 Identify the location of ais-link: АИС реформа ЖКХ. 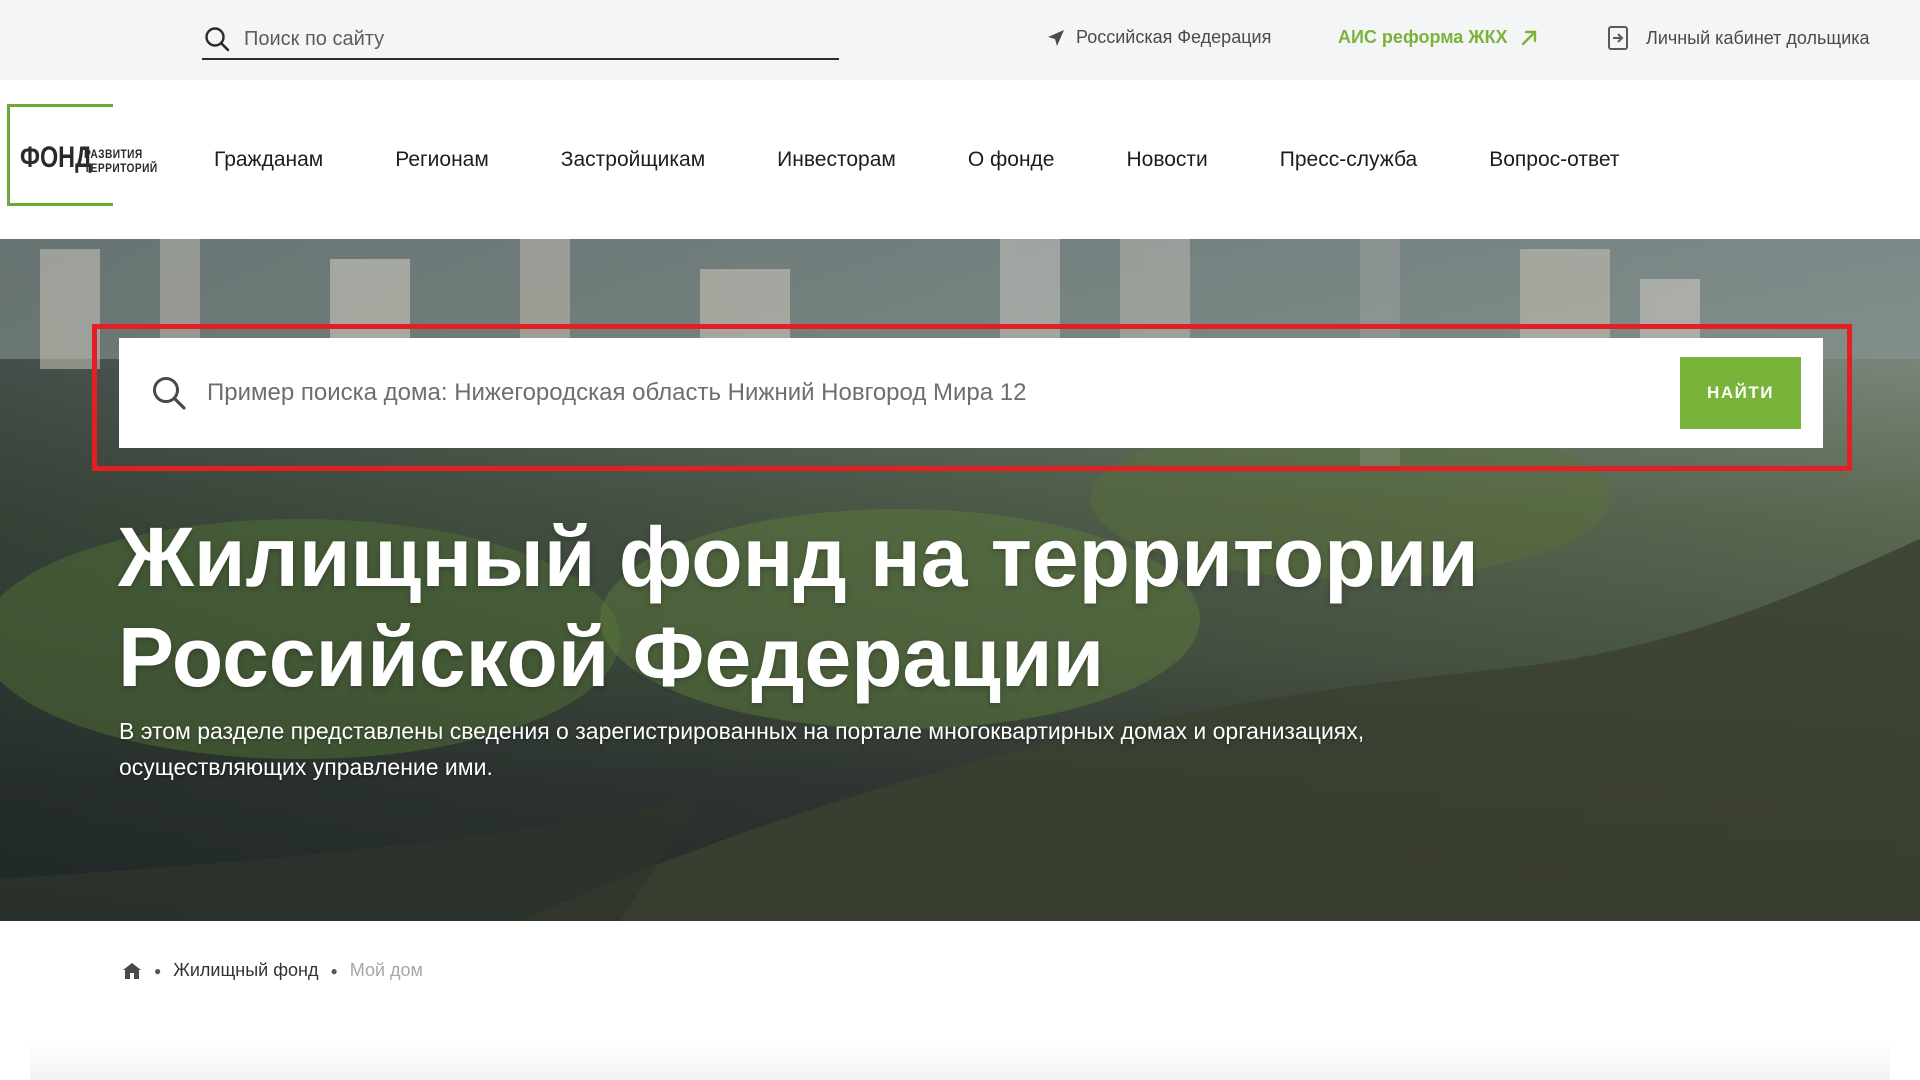
(1438, 37).